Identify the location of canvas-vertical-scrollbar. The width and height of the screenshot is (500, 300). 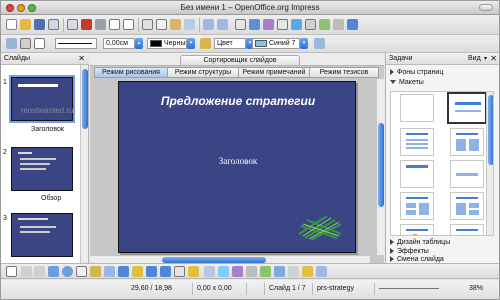
(380, 167).